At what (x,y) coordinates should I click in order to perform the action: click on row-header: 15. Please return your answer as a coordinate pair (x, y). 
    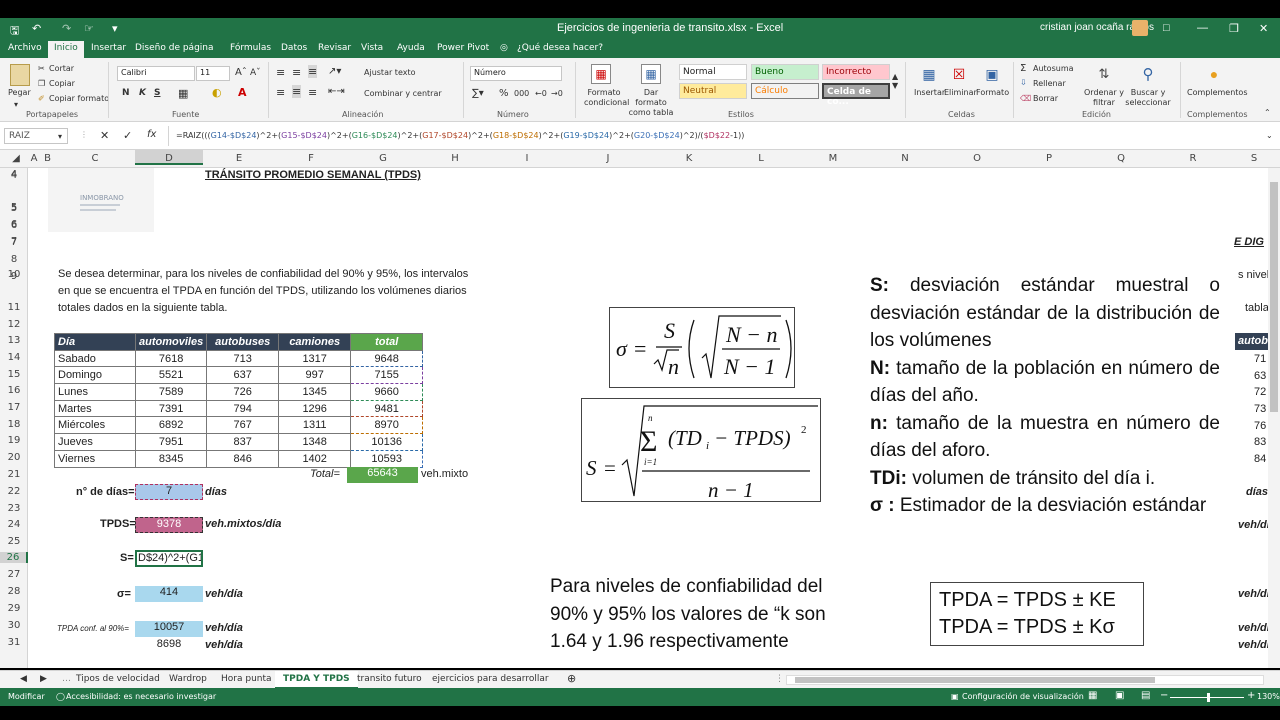
    Looking at the image, I should click on (14, 374).